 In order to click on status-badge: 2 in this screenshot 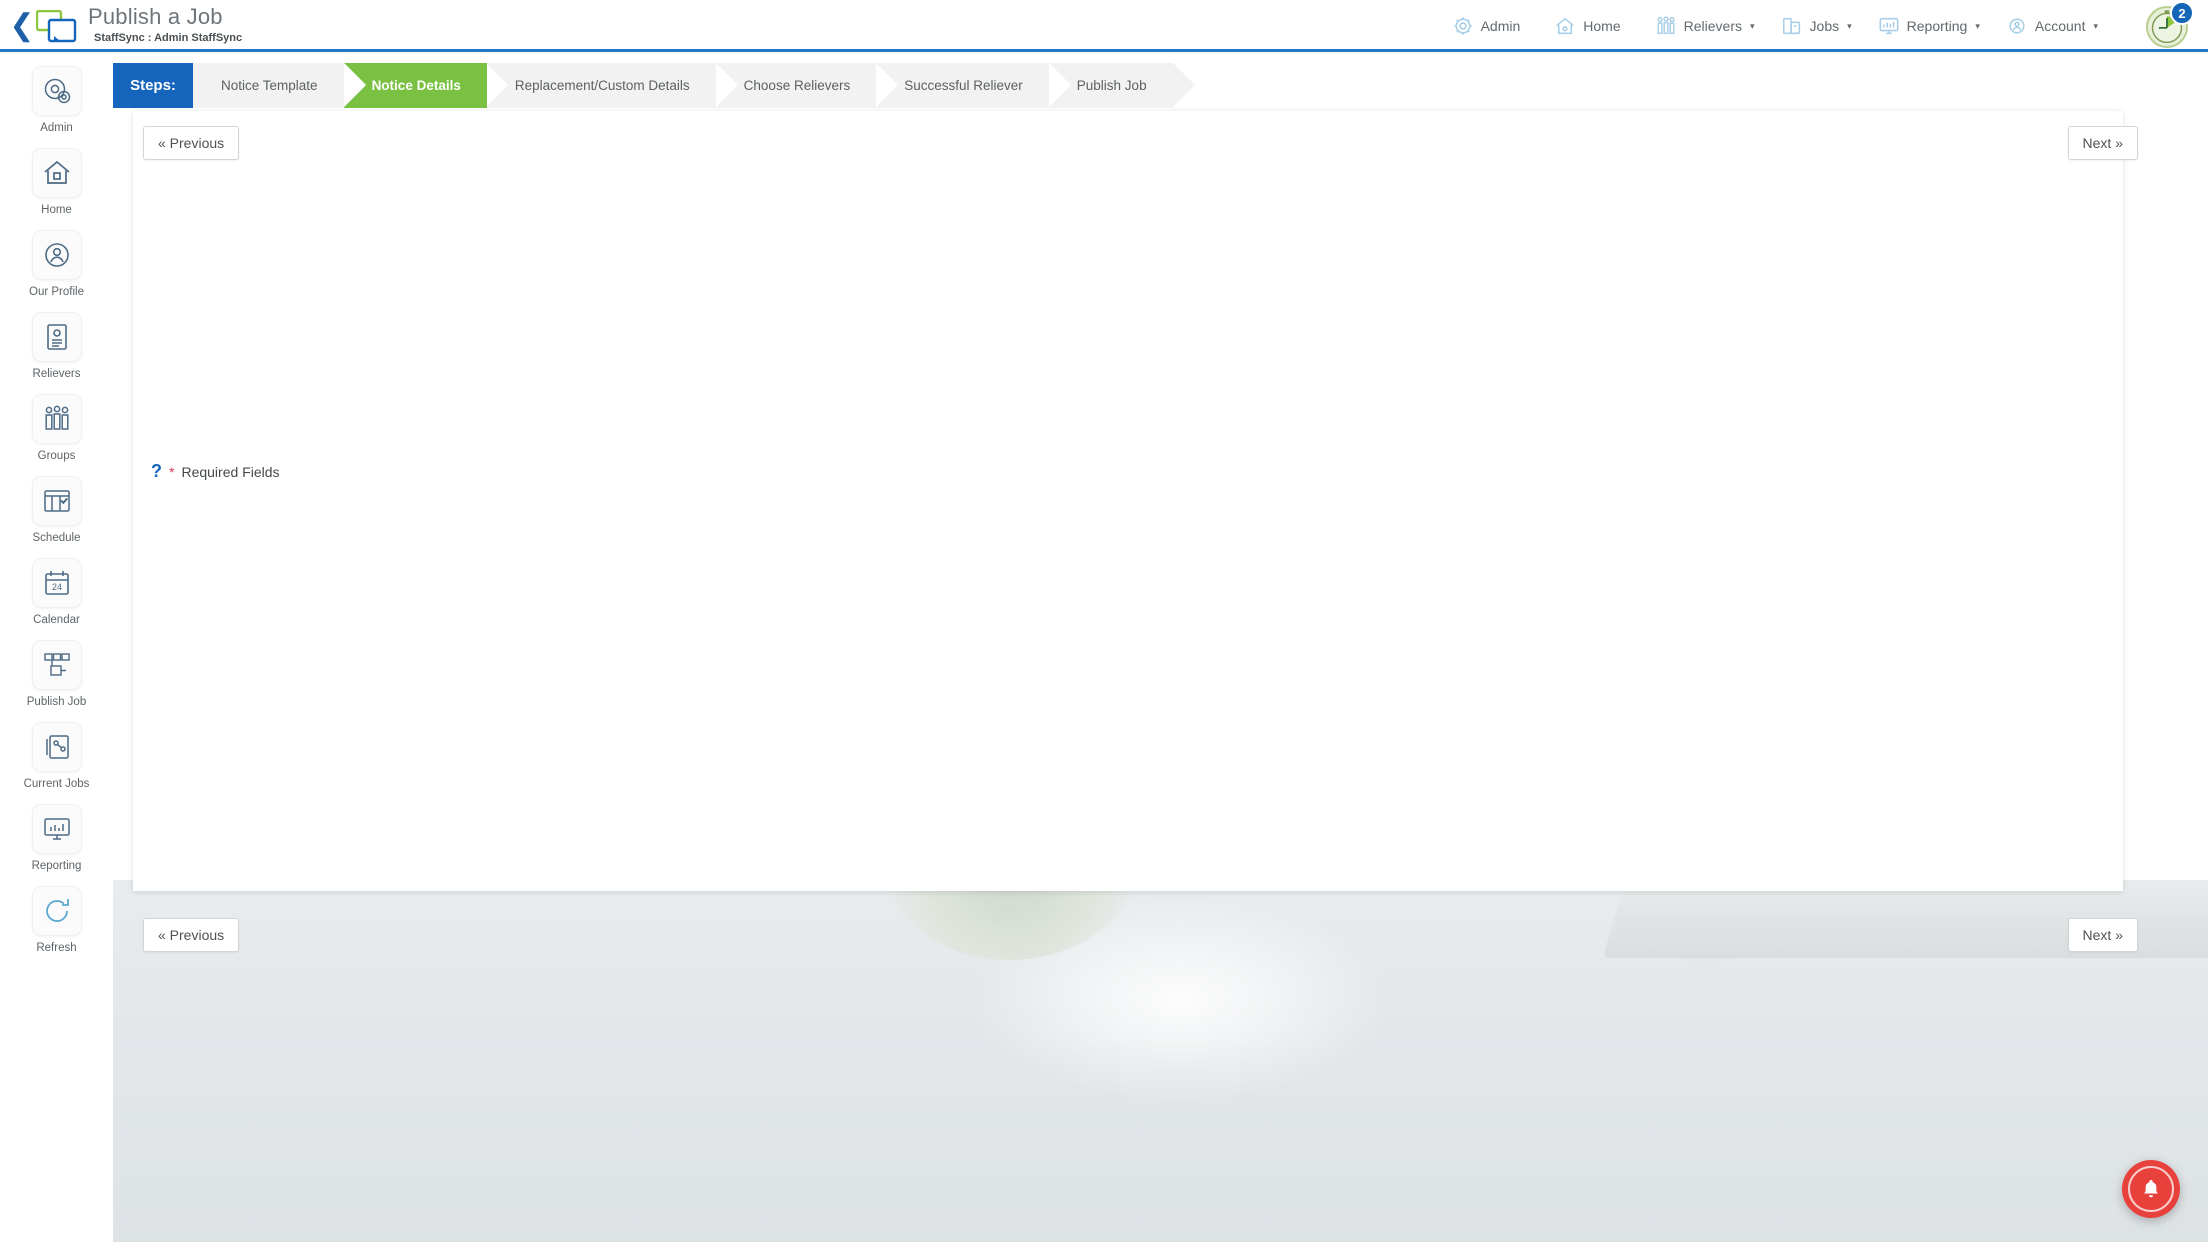, I will do `click(2182, 13)`.